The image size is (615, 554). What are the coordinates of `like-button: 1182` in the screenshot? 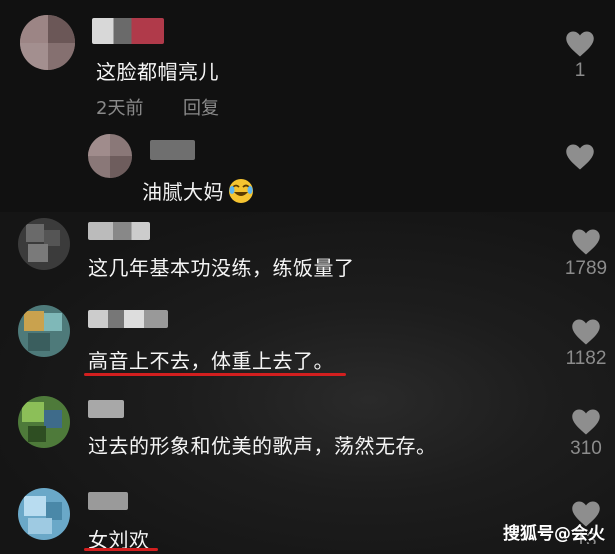 It's located at (586, 344).